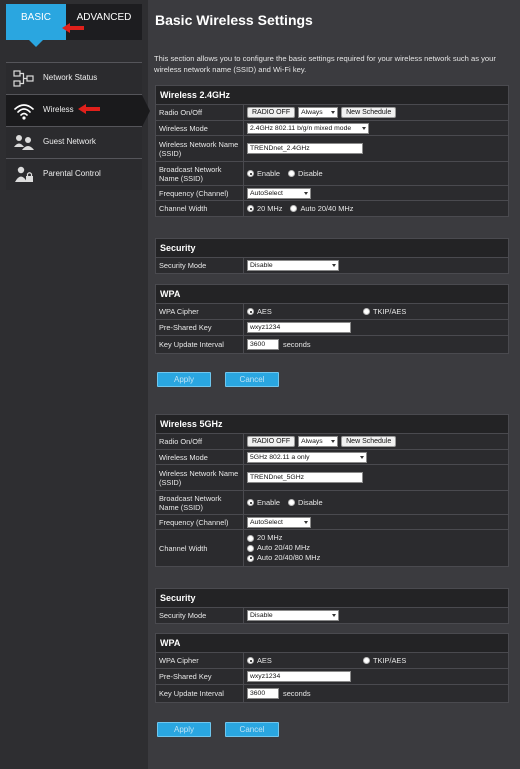 This screenshot has width=520, height=769. What do you see at coordinates (307, 457) in the screenshot?
I see `wireless-mode-select: 5GHz 802.11 a only` at bounding box center [307, 457].